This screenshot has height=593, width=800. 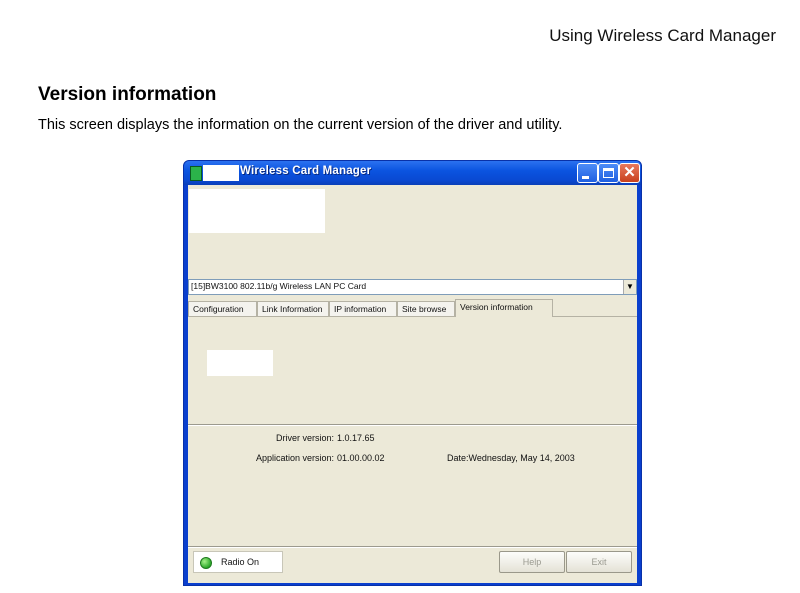 I want to click on section-heading: Version information, so click(x=127, y=94).